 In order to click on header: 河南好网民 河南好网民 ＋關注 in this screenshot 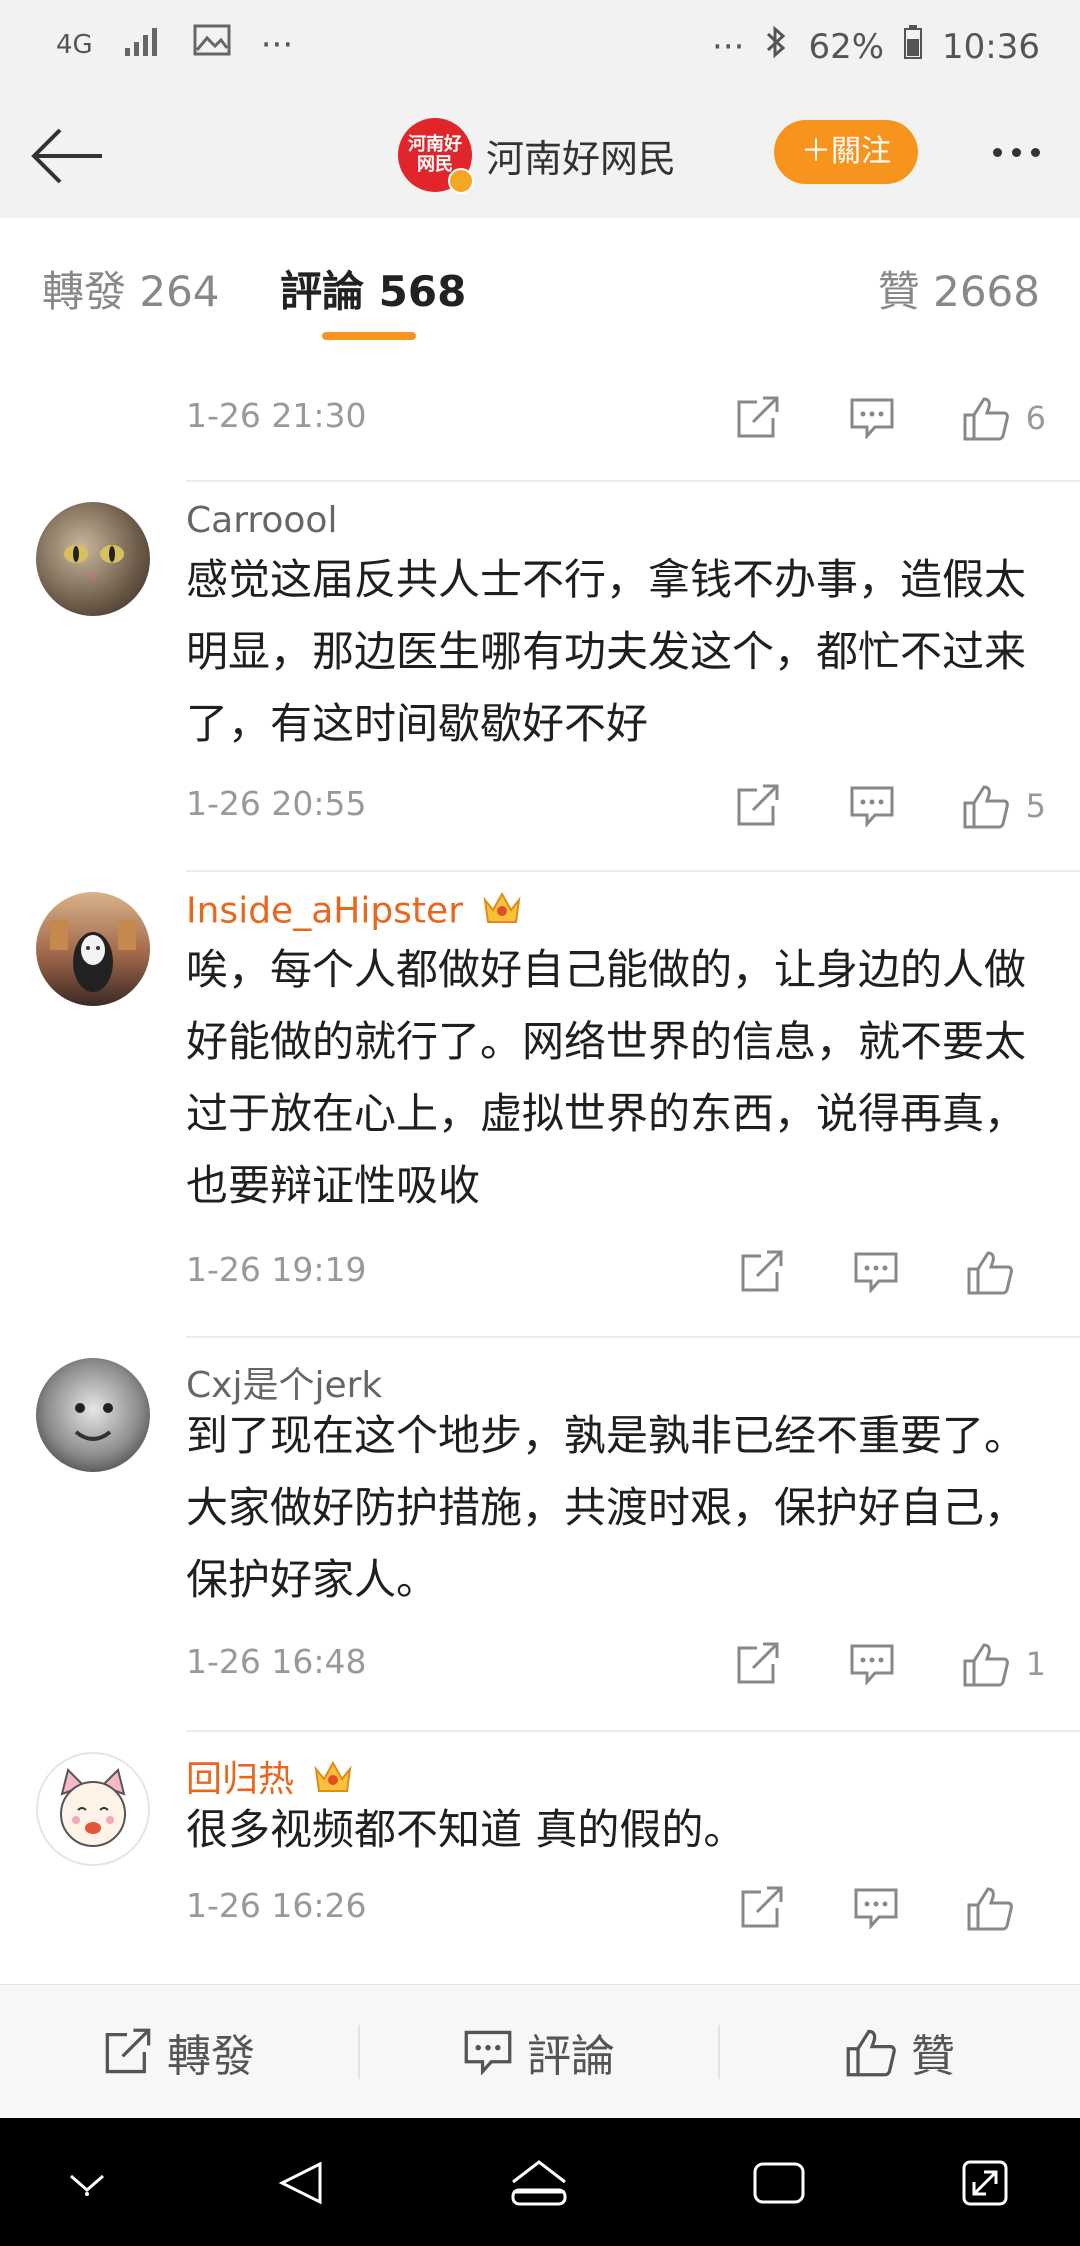, I will do `click(540, 154)`.